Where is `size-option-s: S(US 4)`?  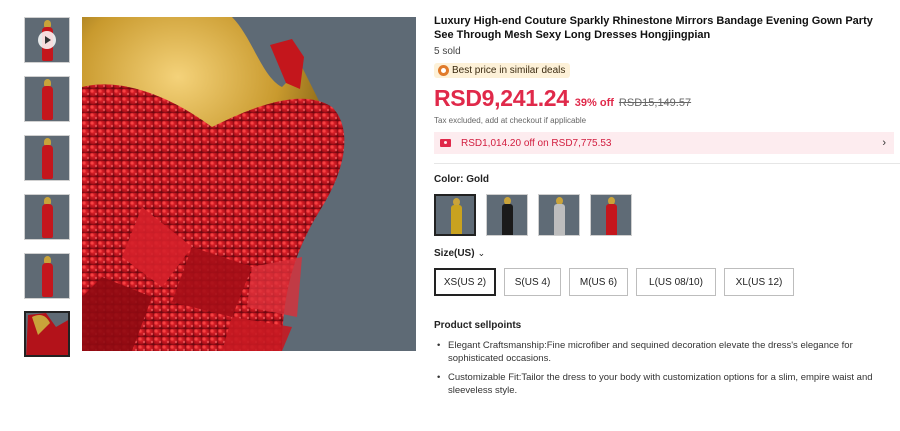 size-option-s: S(US 4) is located at coordinates (532, 282).